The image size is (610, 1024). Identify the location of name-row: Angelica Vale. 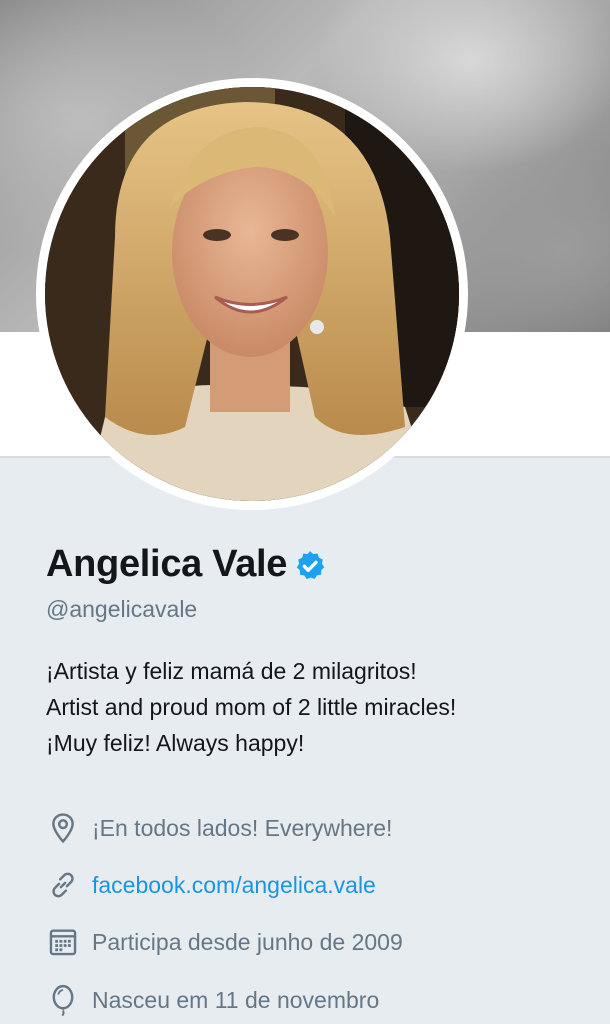
(326, 564).